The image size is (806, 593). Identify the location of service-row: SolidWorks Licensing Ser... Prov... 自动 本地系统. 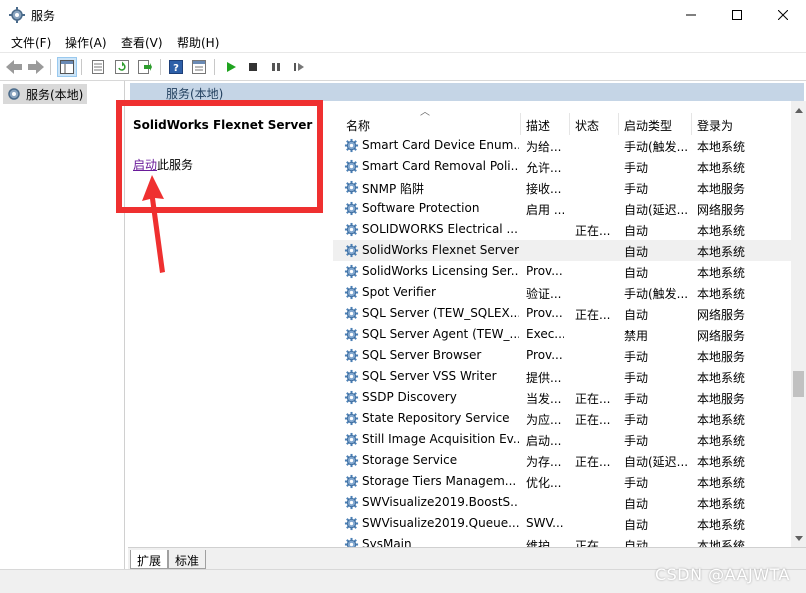
(562, 271).